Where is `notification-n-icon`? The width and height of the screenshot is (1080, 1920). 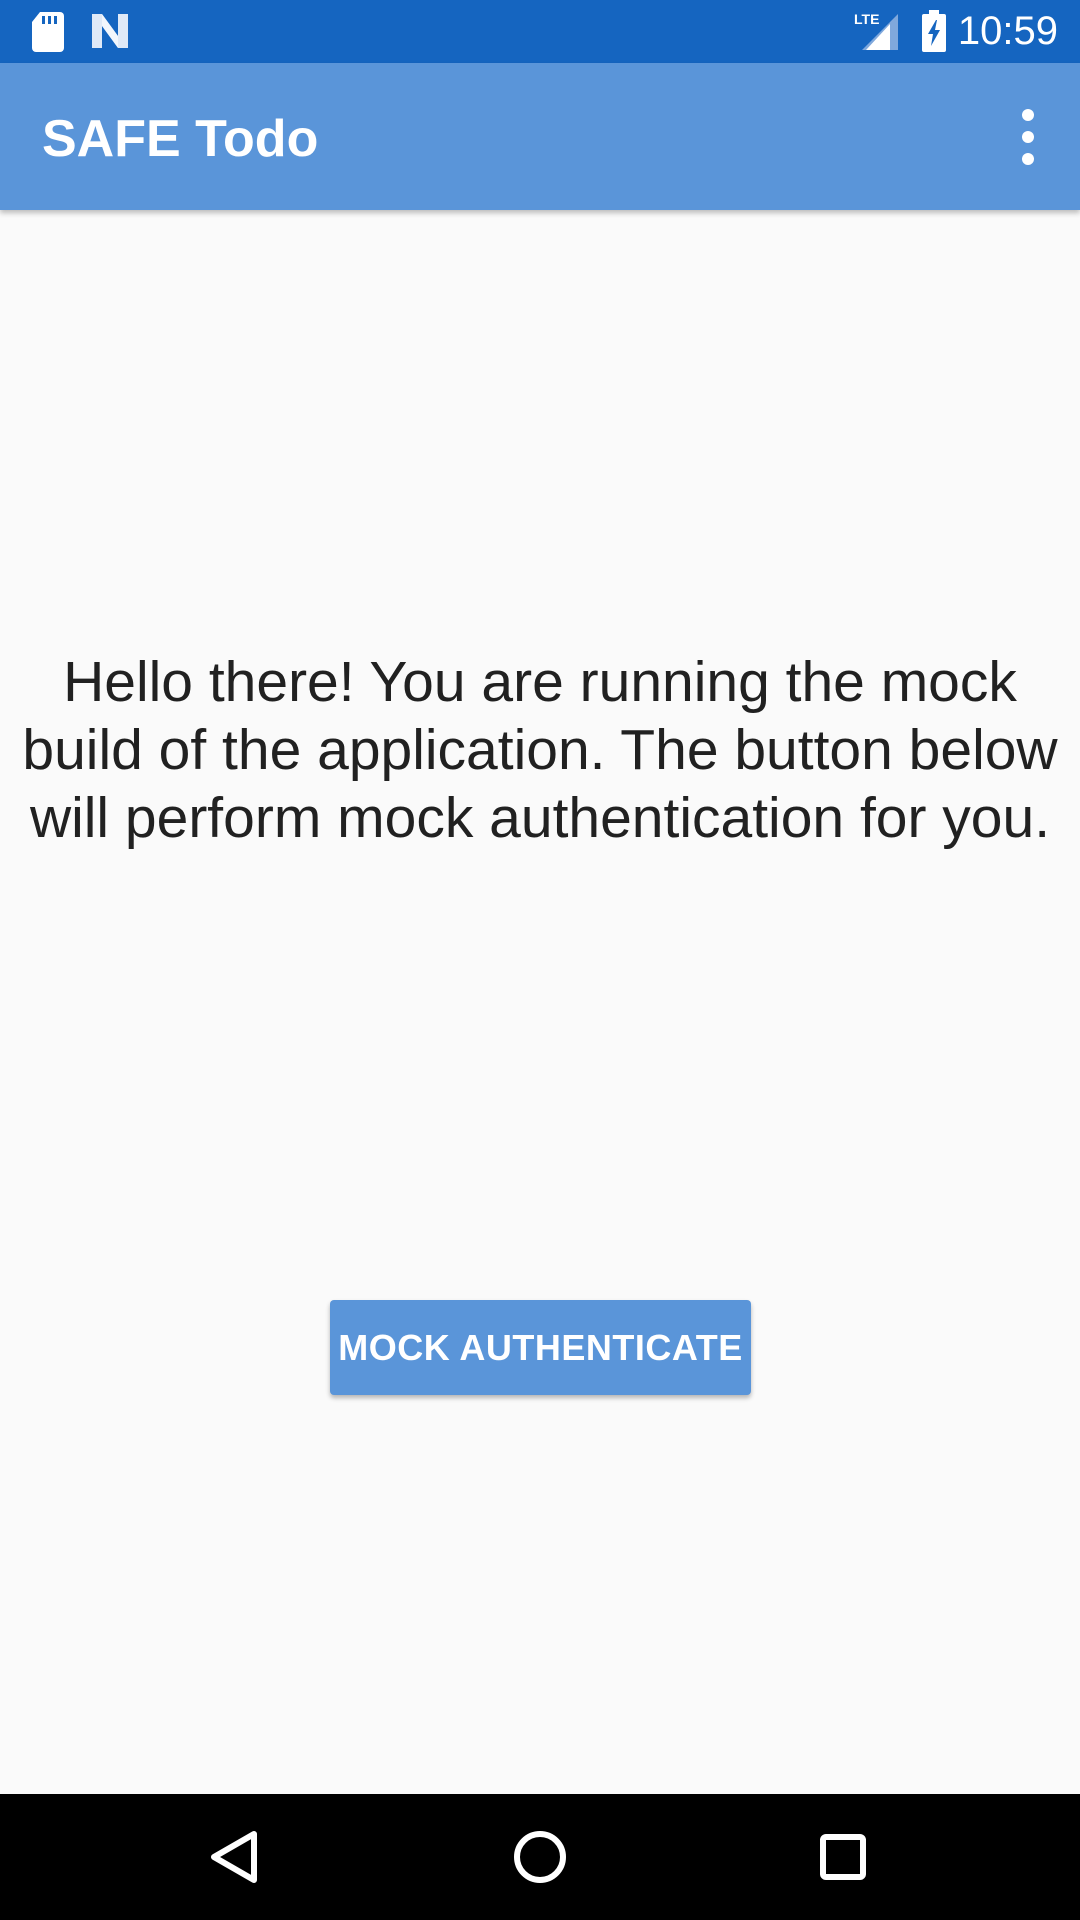 notification-n-icon is located at coordinates (110, 31).